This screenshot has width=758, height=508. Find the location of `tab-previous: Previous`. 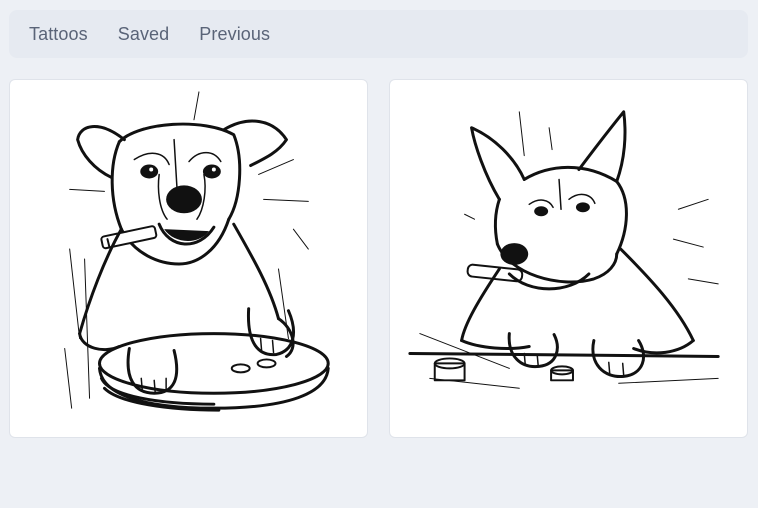

tab-previous: Previous is located at coordinates (234, 34).